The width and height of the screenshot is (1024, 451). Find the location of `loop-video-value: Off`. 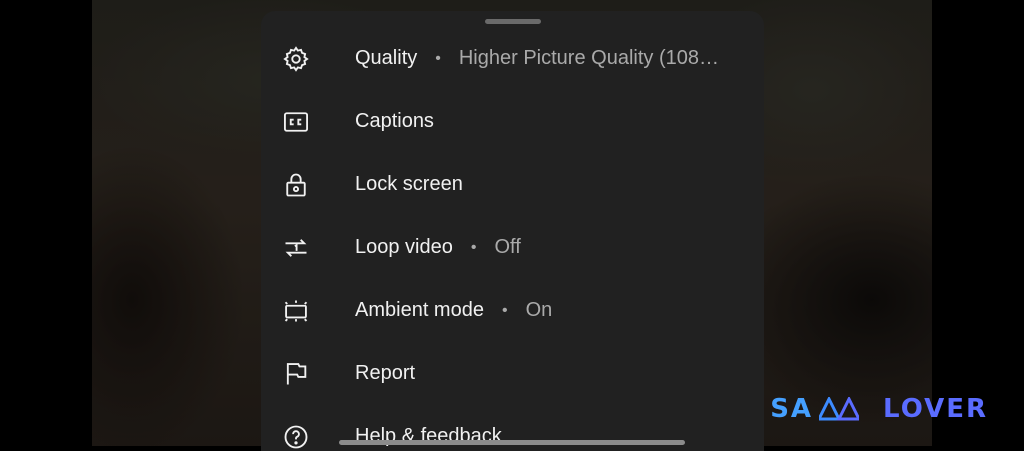

loop-video-value: Off is located at coordinates (507, 247).